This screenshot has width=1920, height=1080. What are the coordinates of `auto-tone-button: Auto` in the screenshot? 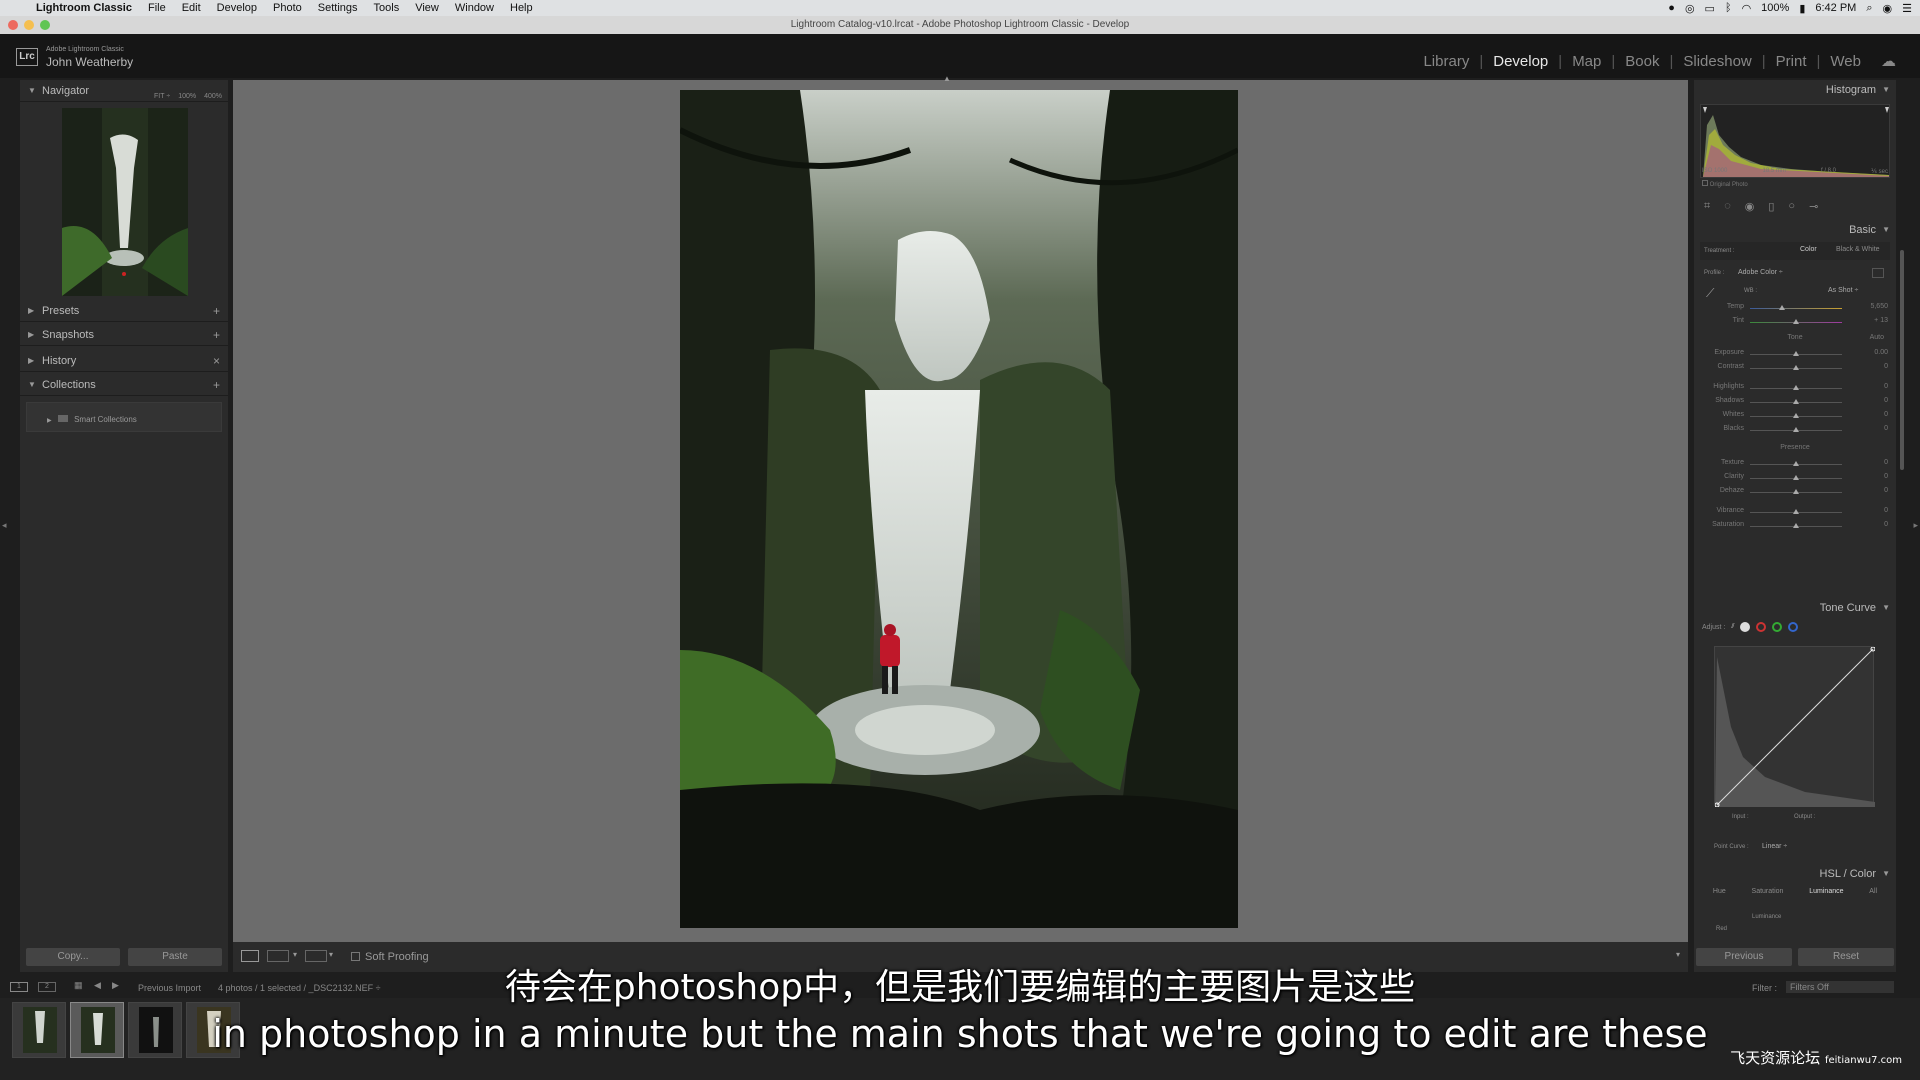 It's located at (1877, 337).